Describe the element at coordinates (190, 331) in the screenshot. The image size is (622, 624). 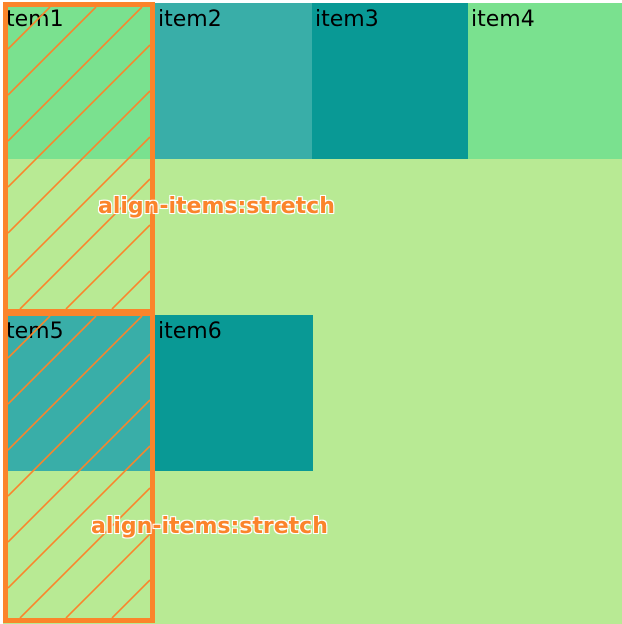
I see `flex-item-6-label: item6` at that location.